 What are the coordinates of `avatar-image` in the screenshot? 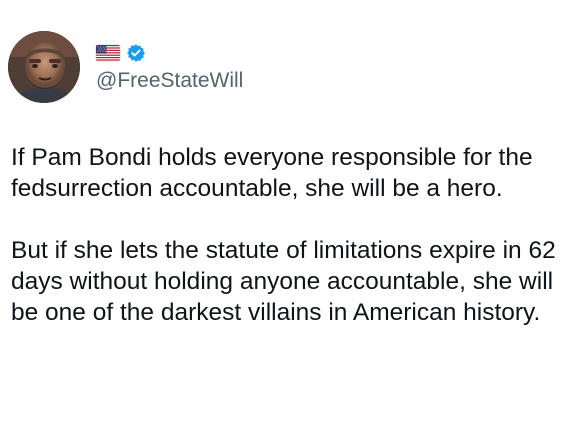 It's located at (44, 67).